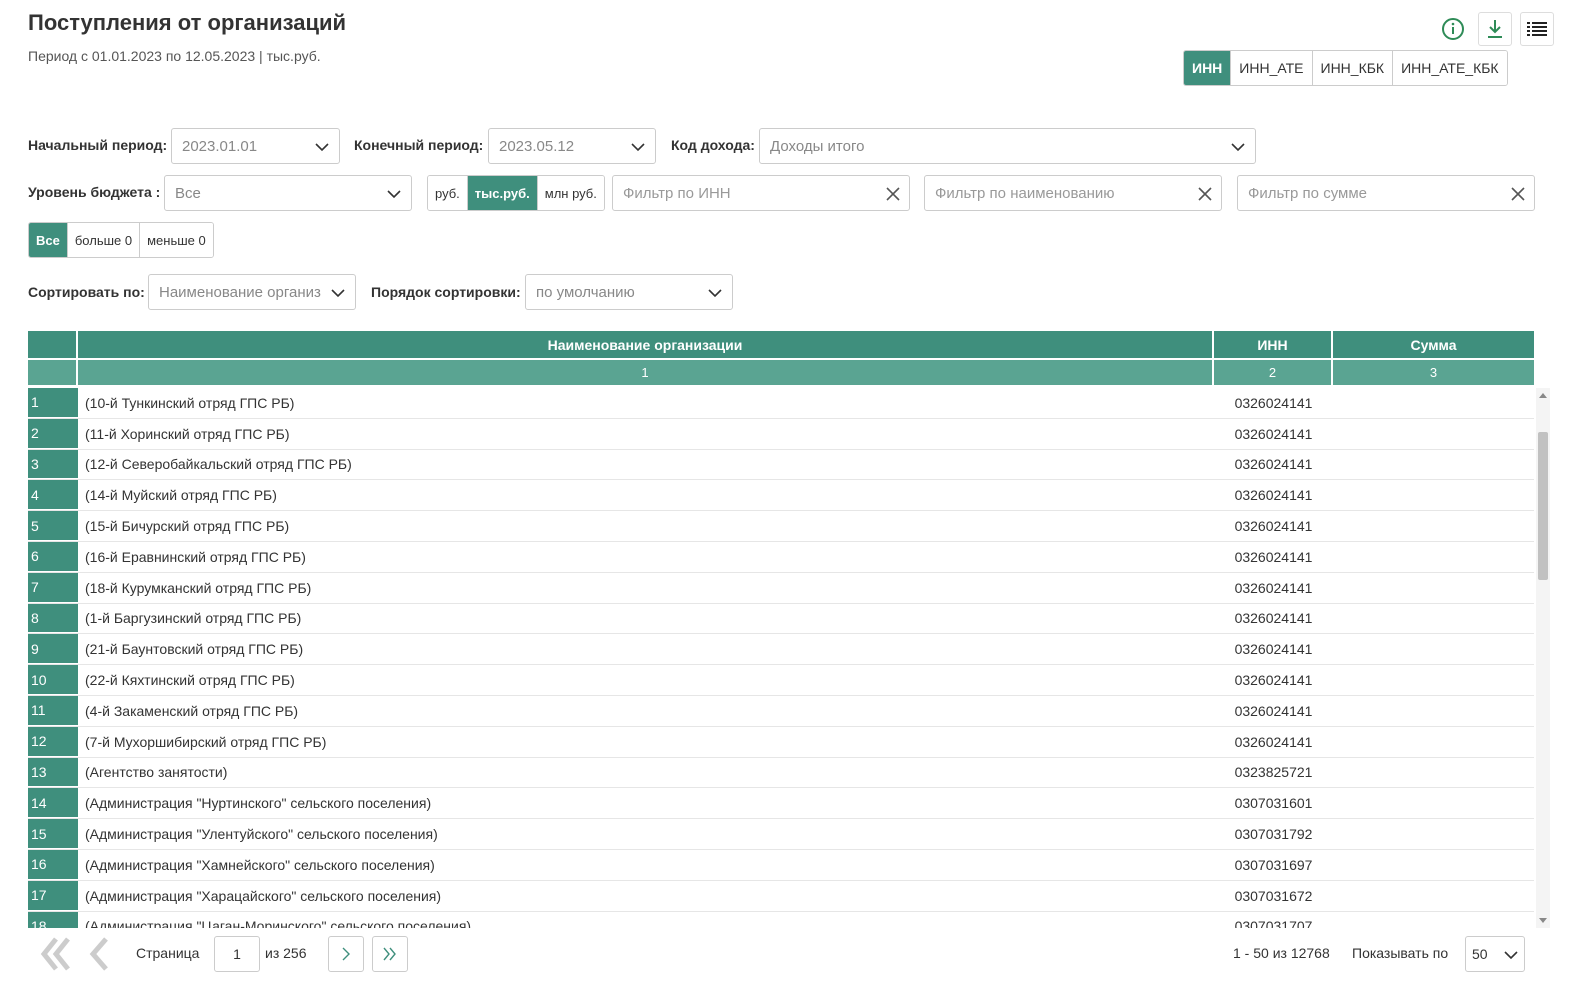 This screenshot has height=1004, width=1576. Describe the element at coordinates (176, 240) in the screenshot. I see `value-negative: меньше 0` at that location.